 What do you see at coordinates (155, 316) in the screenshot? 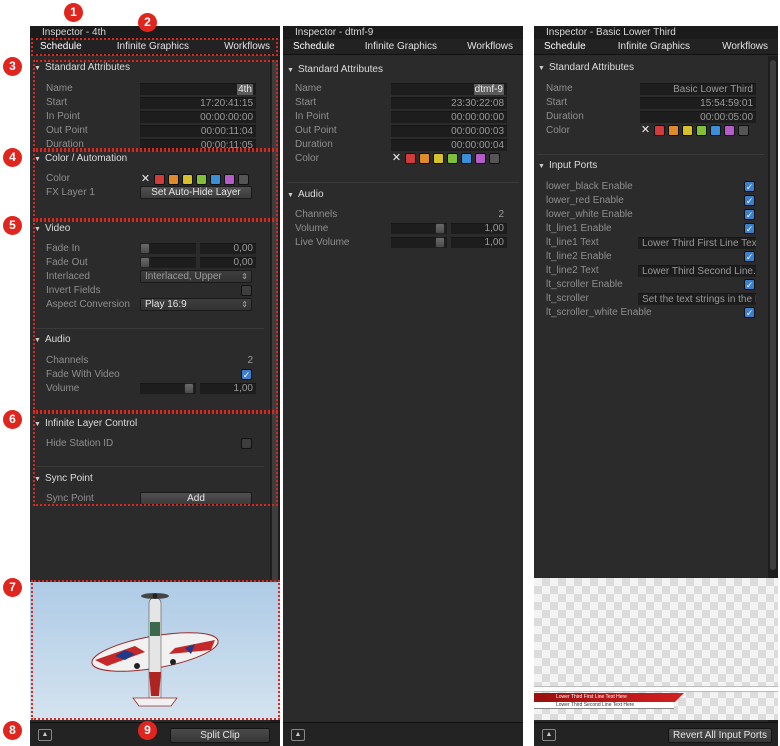
I see `video-audio-highlight-box` at bounding box center [155, 316].